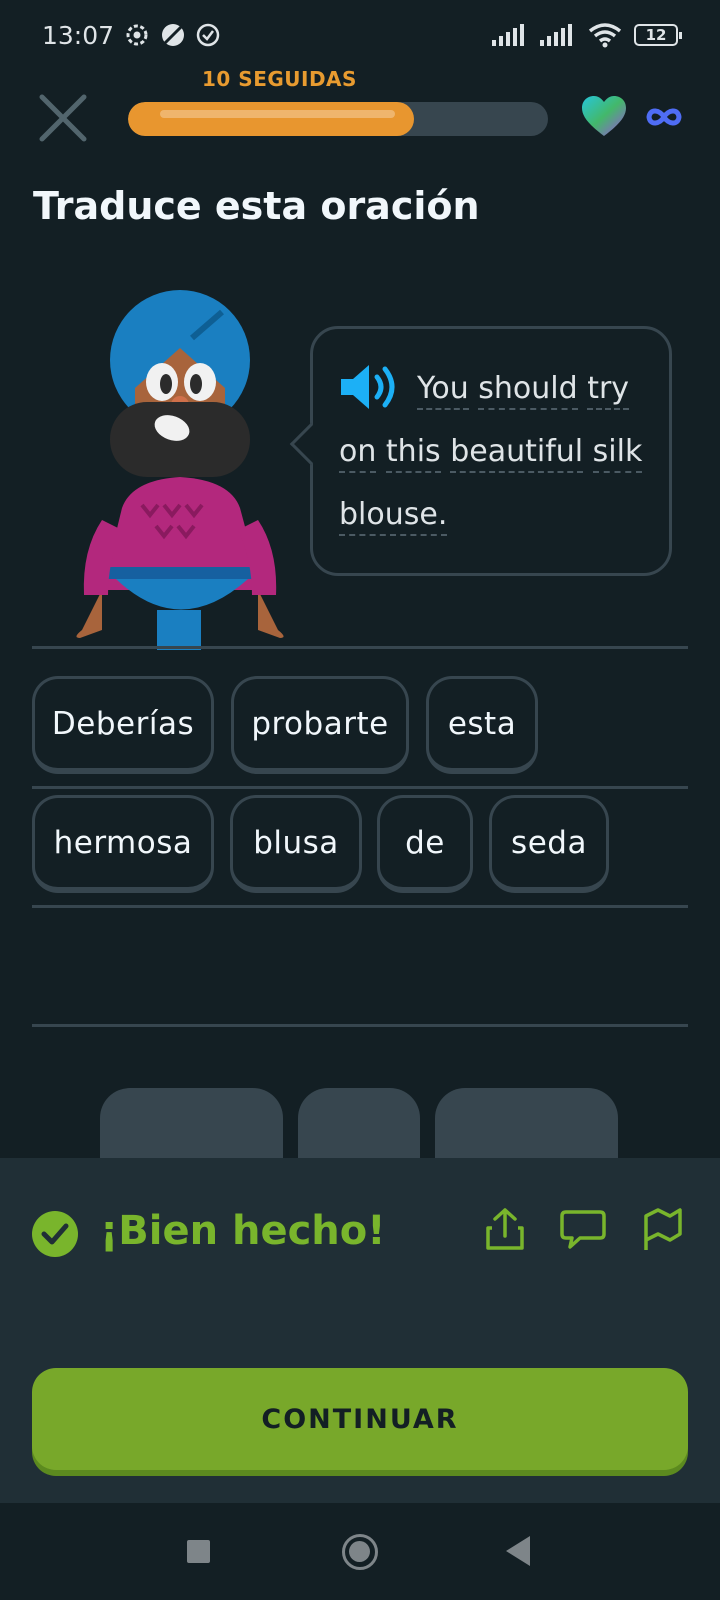 The image size is (720, 1600). I want to click on character-illustration, so click(180, 470).